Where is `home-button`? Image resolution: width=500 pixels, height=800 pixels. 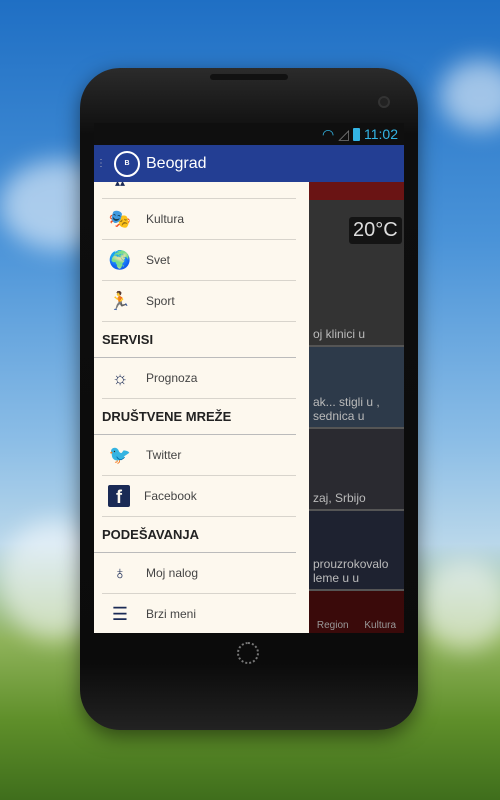
home-button is located at coordinates (248, 653).